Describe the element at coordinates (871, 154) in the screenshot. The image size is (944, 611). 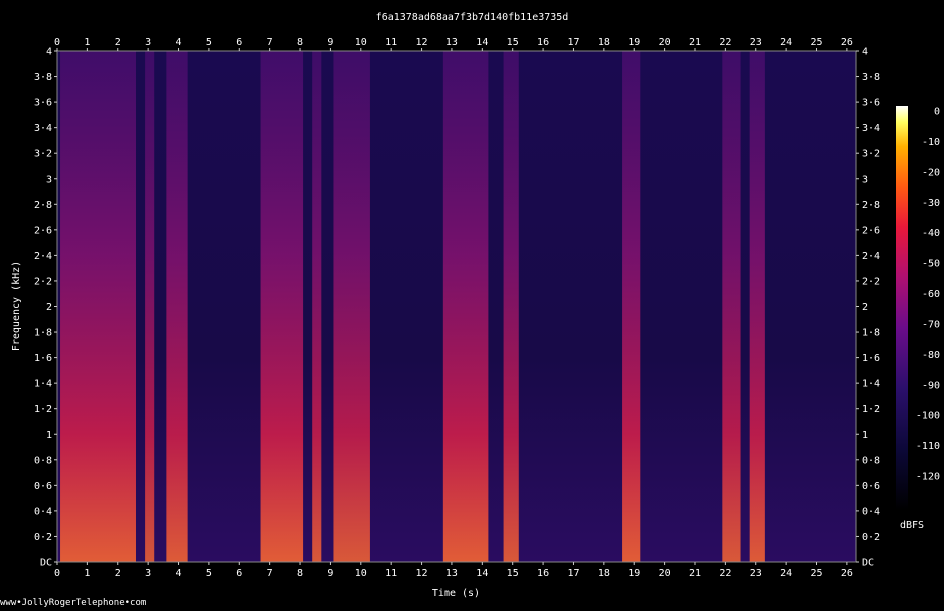
I see `y-tick-label: 3·2` at that location.